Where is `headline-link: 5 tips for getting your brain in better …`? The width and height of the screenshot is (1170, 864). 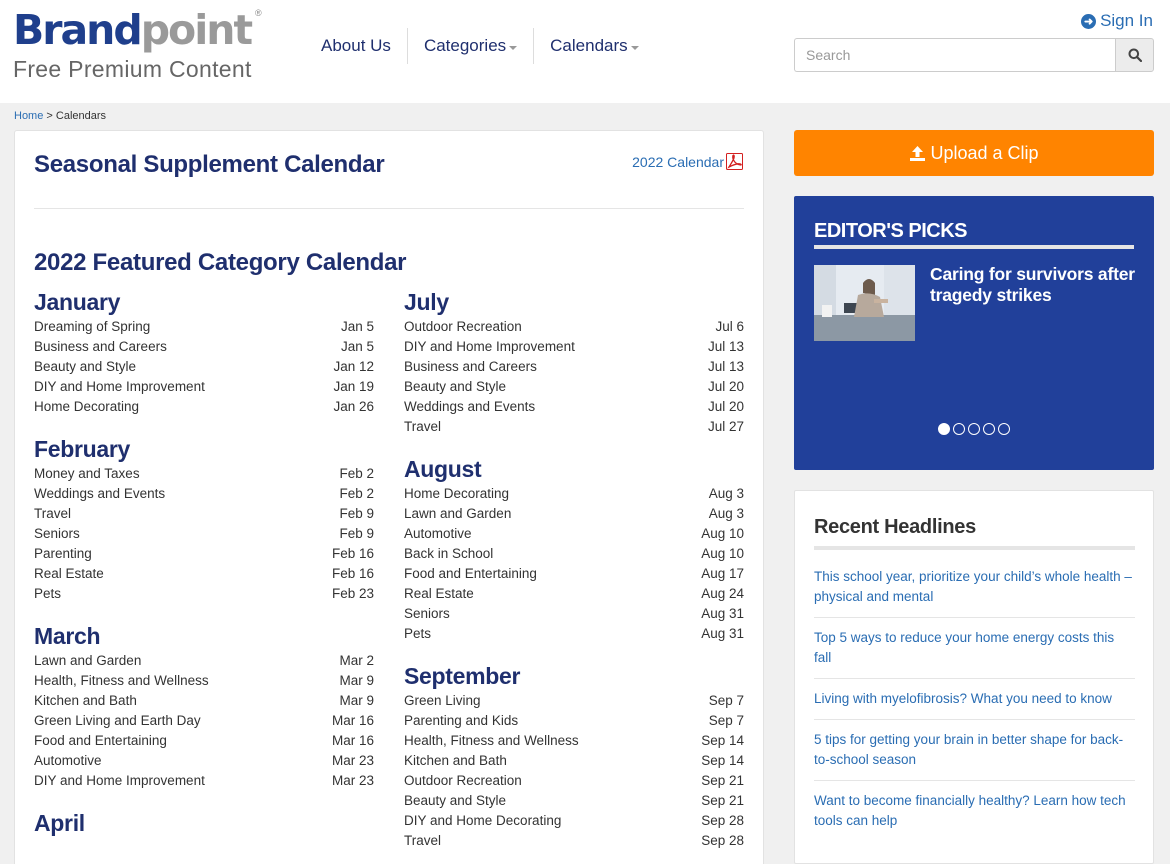
headline-link: 5 tips for getting your brain in better … is located at coordinates (974, 755).